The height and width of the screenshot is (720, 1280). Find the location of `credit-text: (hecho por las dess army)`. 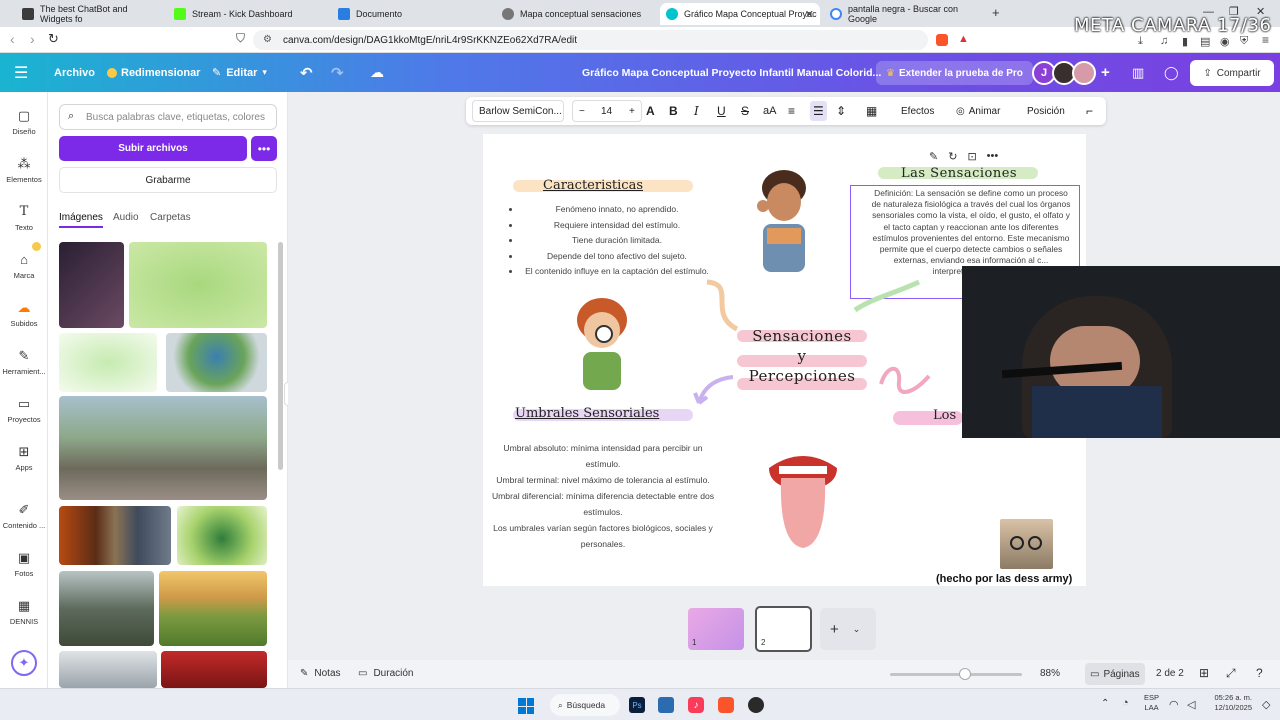

credit-text: (hecho por las dess army) is located at coordinates (1004, 579).